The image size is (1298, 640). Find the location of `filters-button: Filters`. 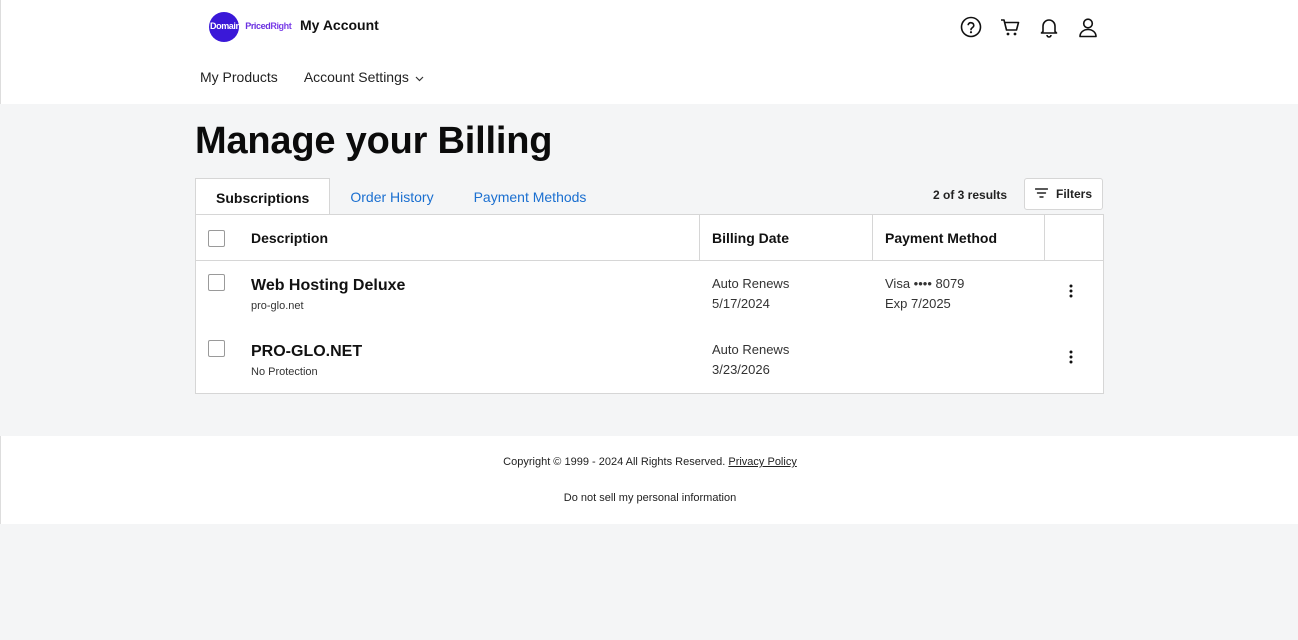

filters-button: Filters is located at coordinates (1063, 194).